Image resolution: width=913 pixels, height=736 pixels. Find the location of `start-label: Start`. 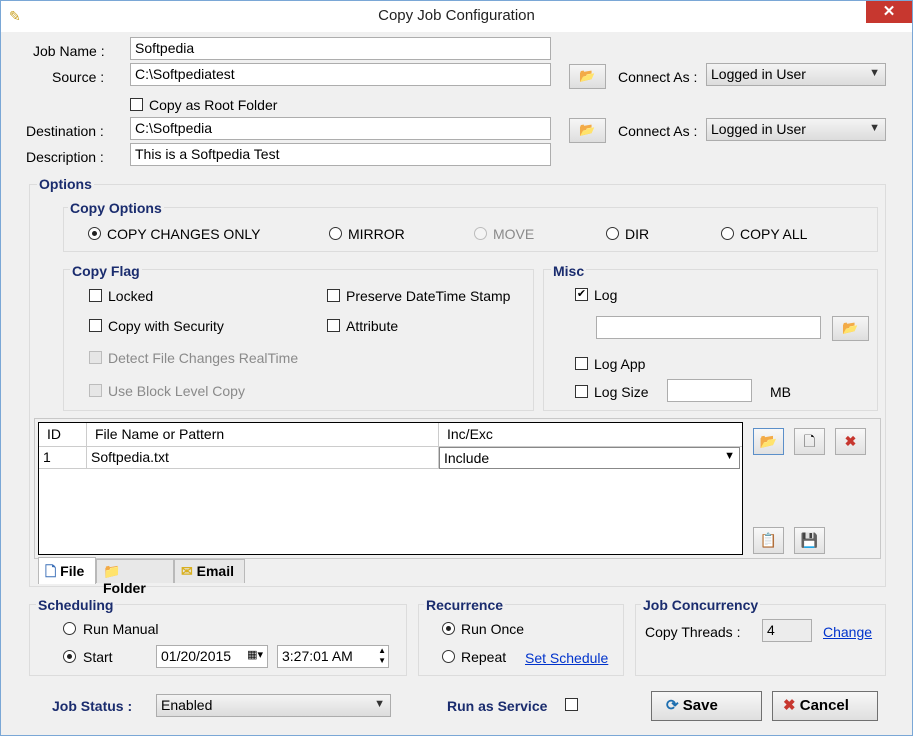

start-label: Start is located at coordinates (98, 657).